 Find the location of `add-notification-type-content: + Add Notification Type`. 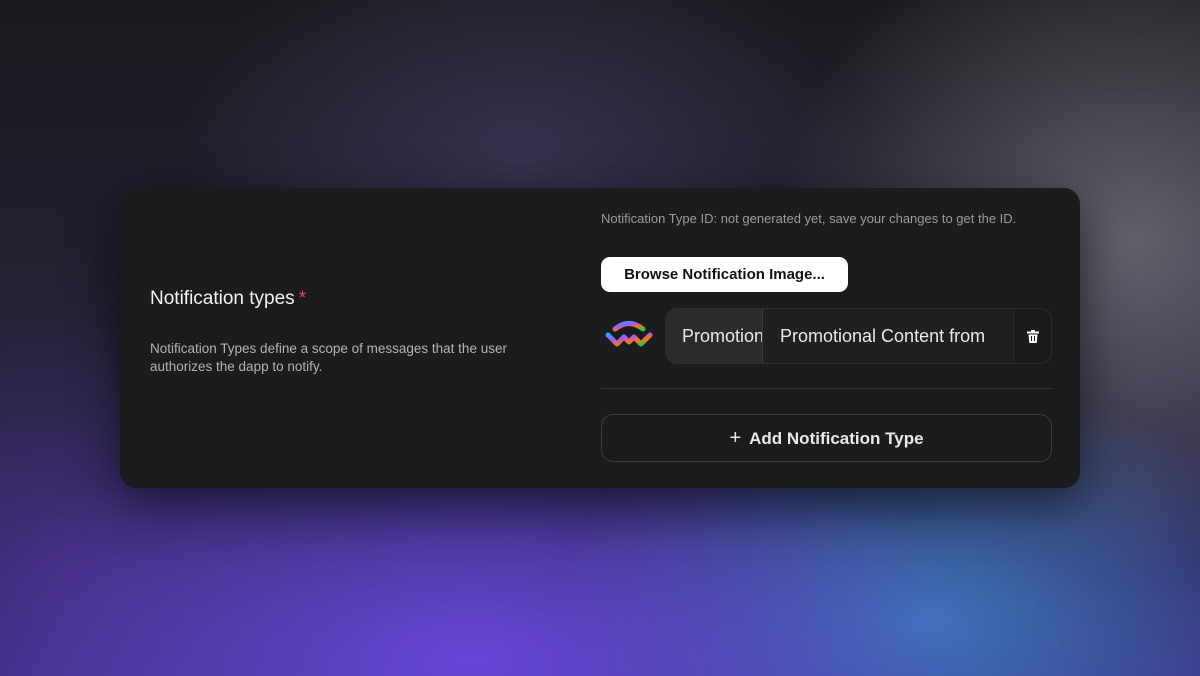

add-notification-type-content: + Add Notification Type is located at coordinates (826, 438).